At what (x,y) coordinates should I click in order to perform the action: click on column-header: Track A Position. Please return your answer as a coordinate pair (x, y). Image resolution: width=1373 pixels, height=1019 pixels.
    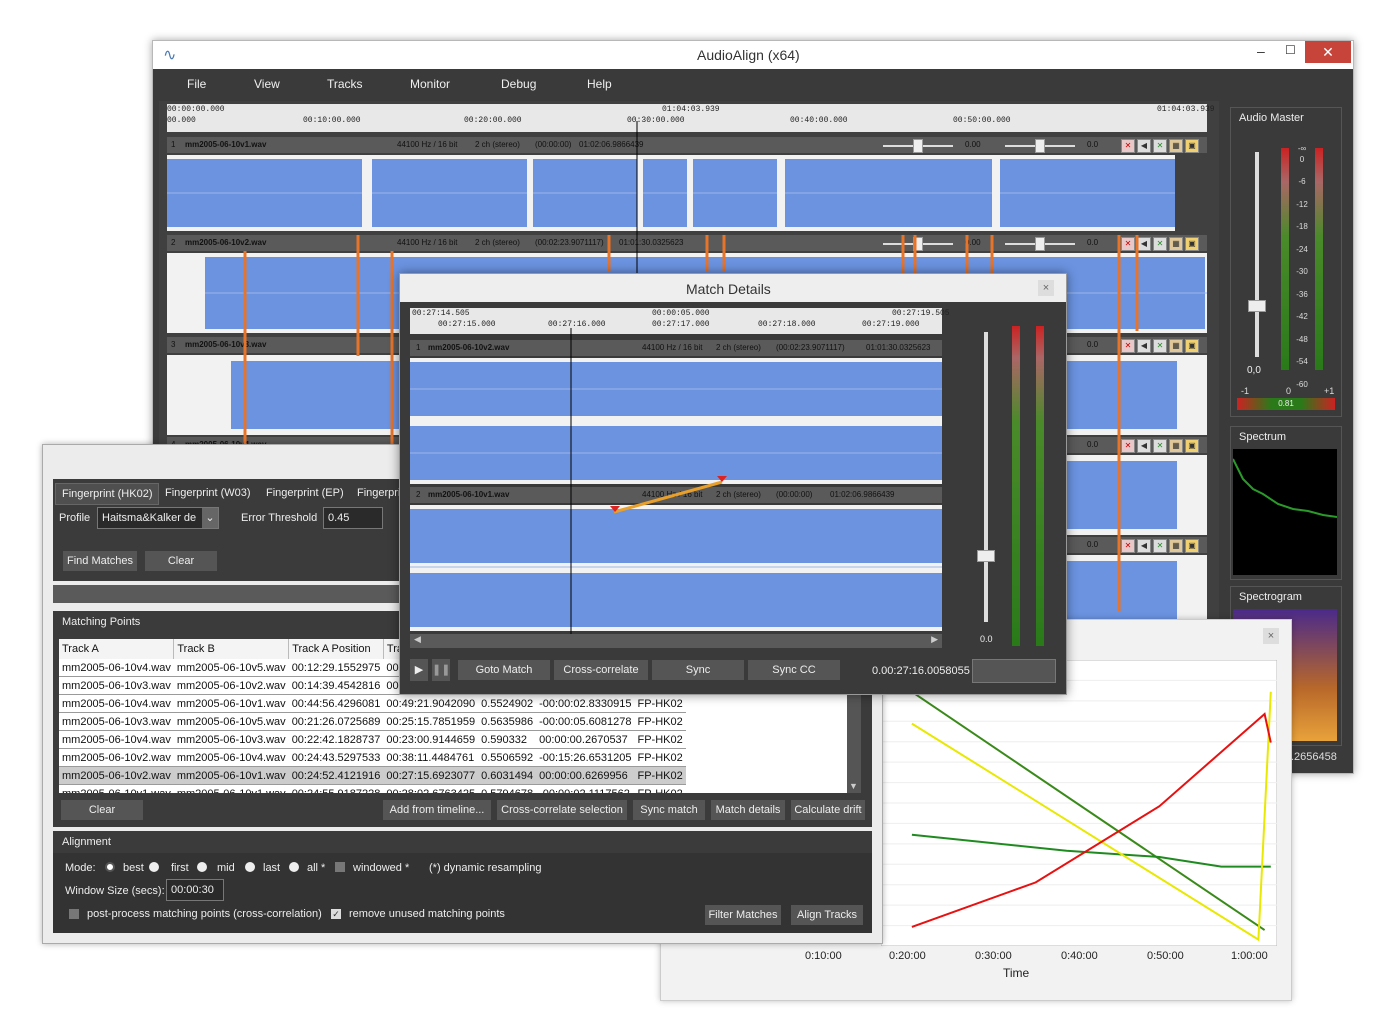
    Looking at the image, I should click on (336, 649).